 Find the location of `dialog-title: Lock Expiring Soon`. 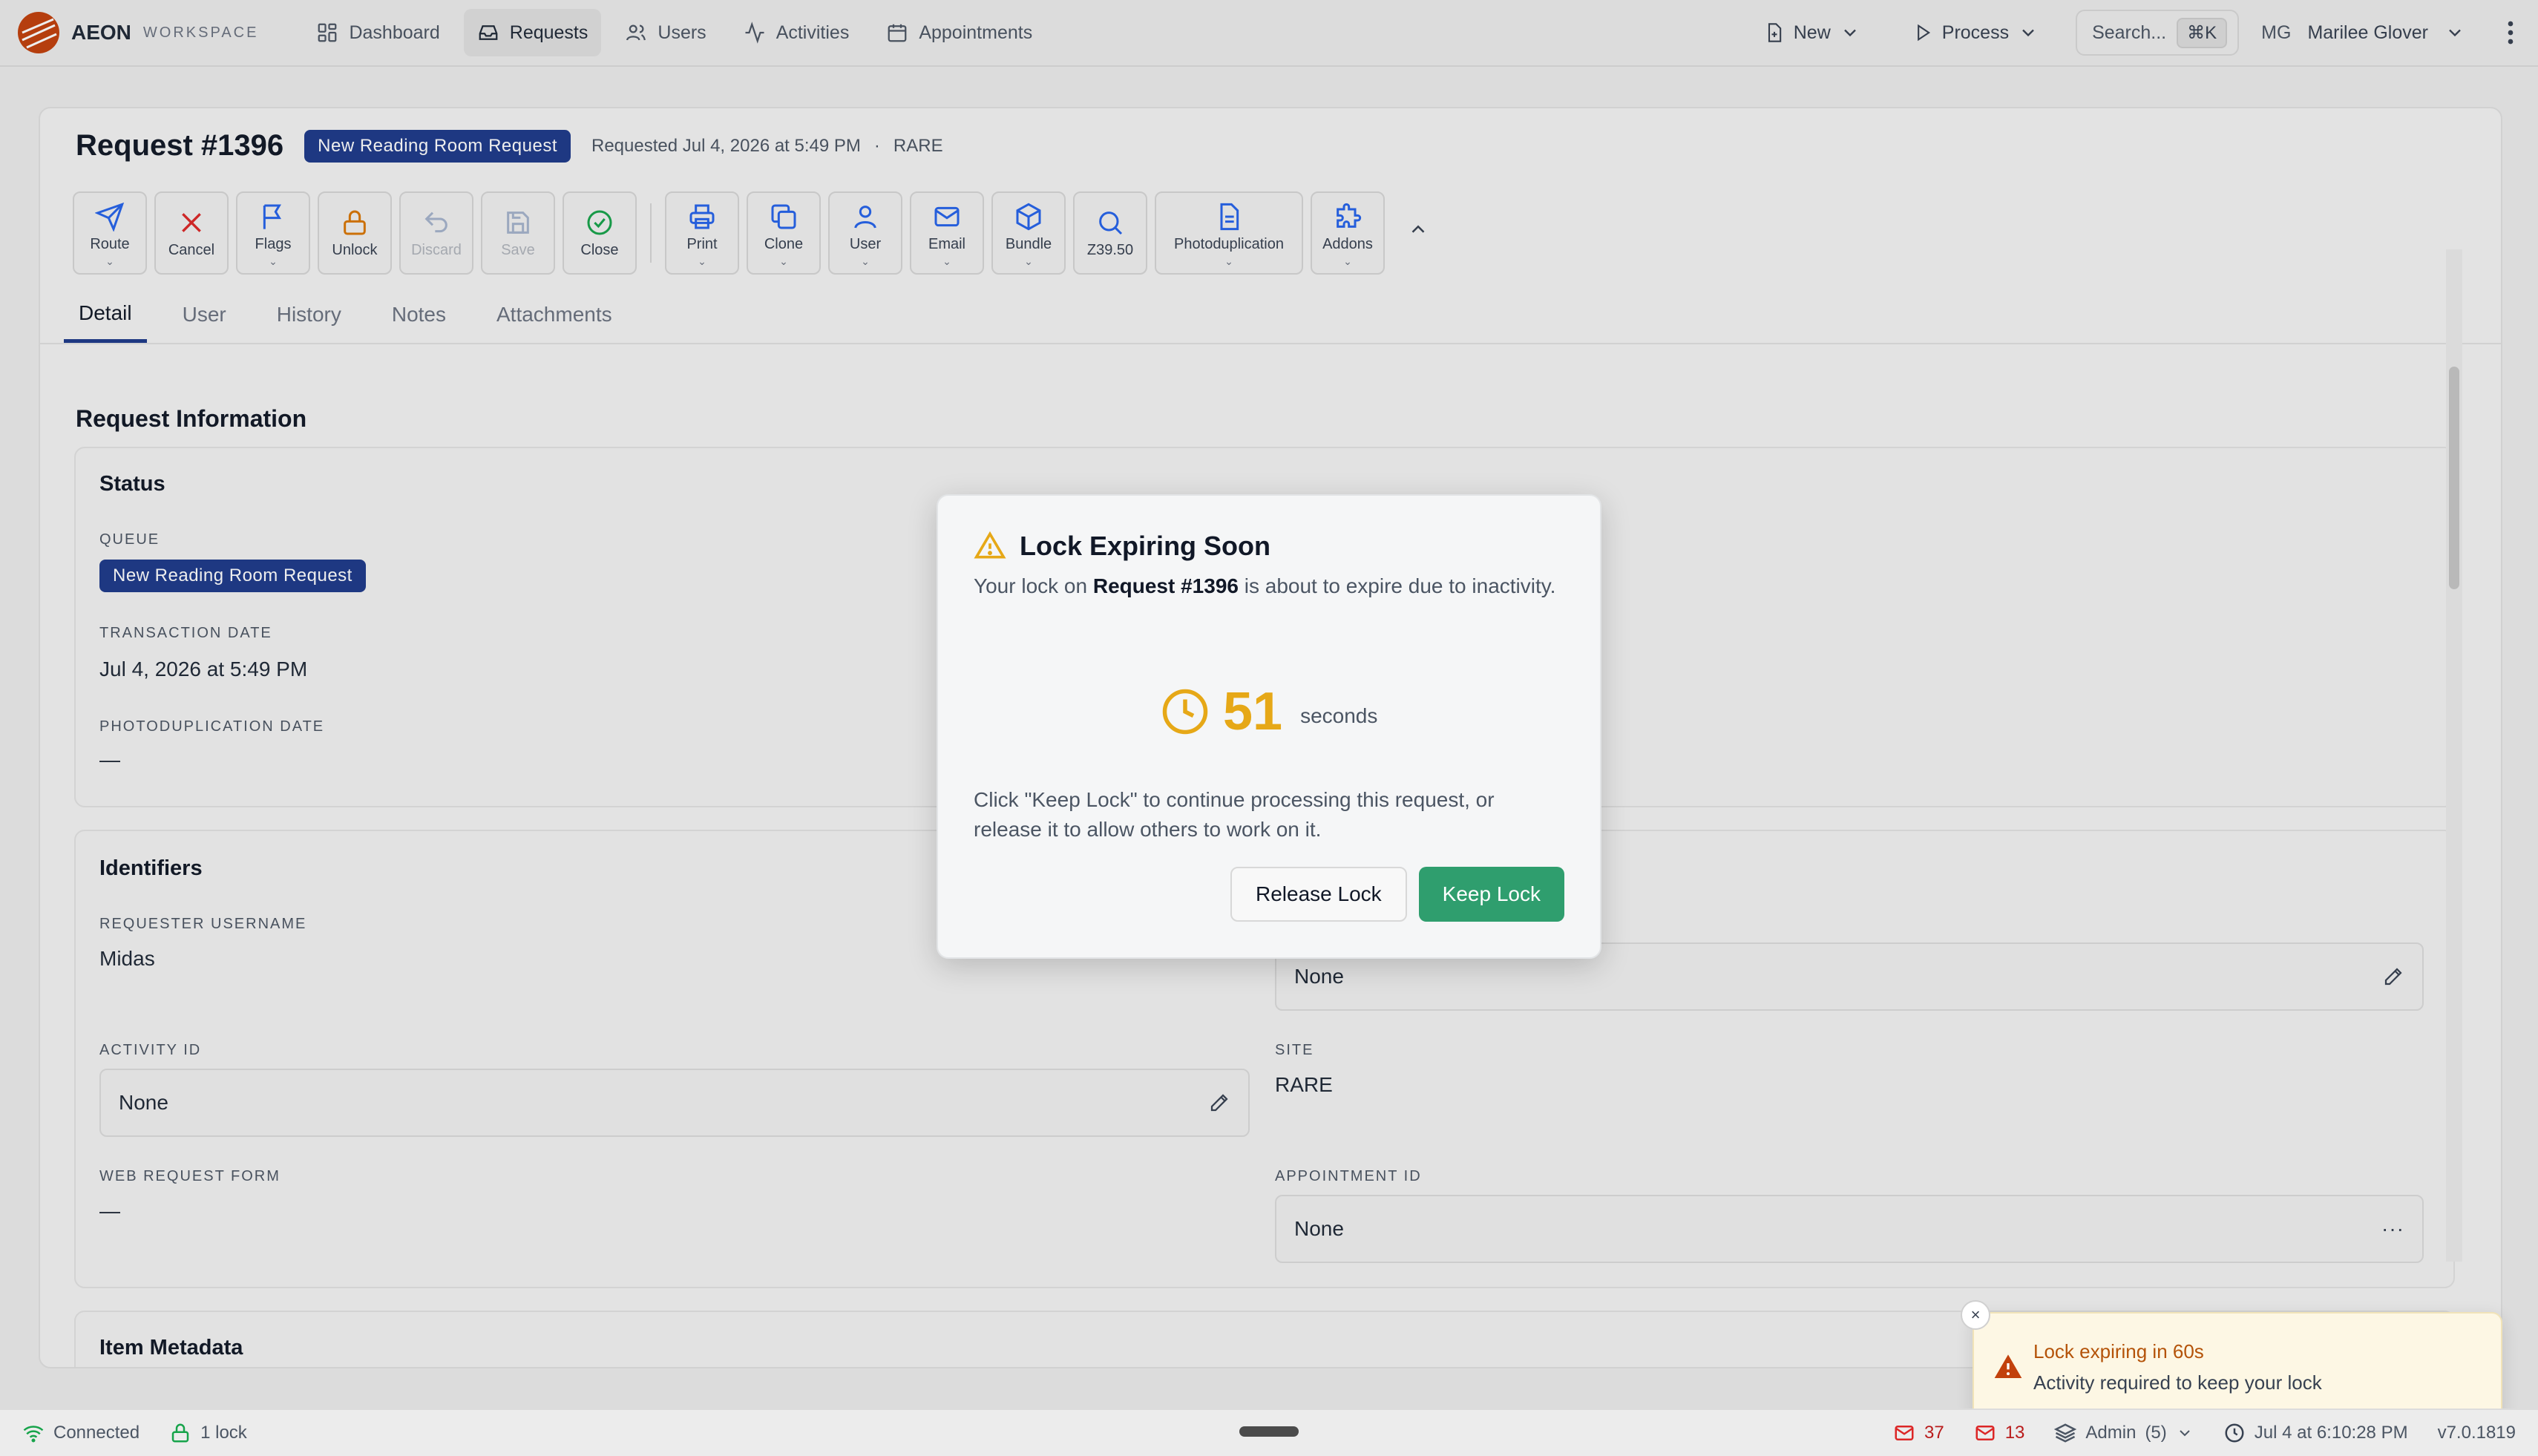

dialog-title: Lock Expiring Soon is located at coordinates (1122, 547).